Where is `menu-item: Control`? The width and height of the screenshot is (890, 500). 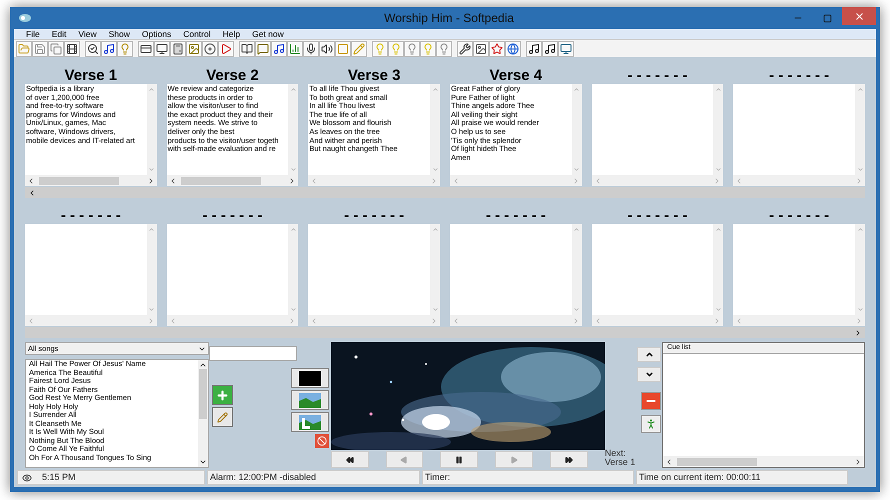 menu-item: Control is located at coordinates (197, 34).